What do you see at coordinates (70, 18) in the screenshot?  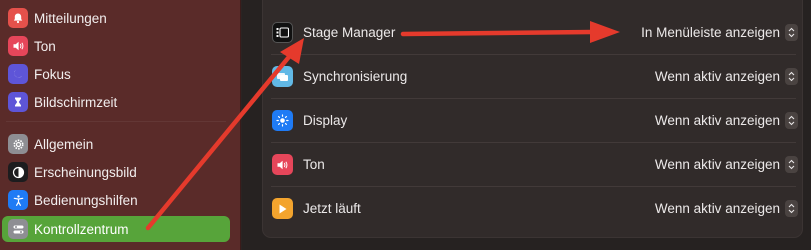 I see `sidebar-item-label: Mitteilungen` at bounding box center [70, 18].